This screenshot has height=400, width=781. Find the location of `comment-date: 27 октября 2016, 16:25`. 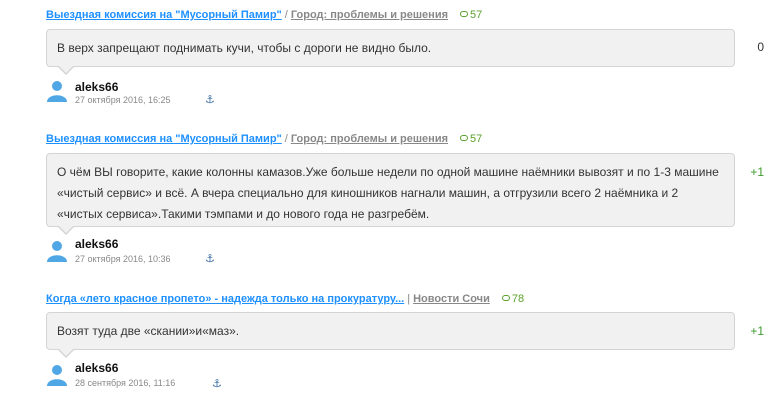

comment-date: 27 октября 2016, 16:25 is located at coordinates (123, 100).